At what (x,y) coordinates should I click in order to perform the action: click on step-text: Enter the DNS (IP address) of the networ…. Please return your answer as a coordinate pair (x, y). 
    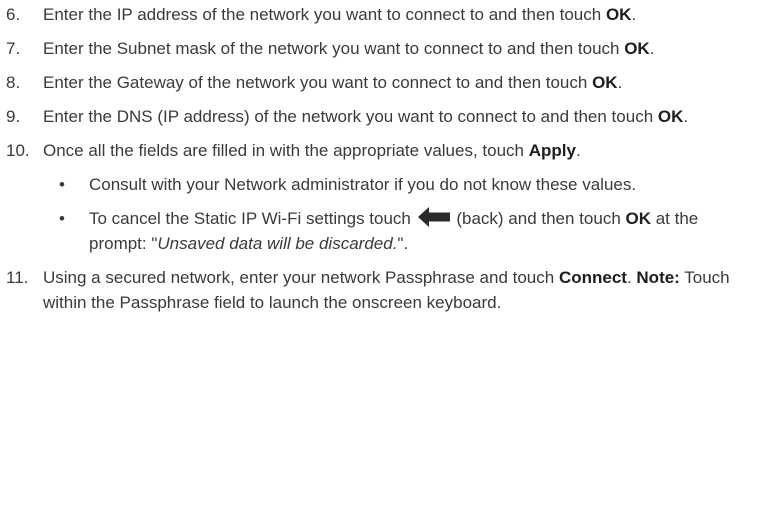
    Looking at the image, I should click on (366, 116).